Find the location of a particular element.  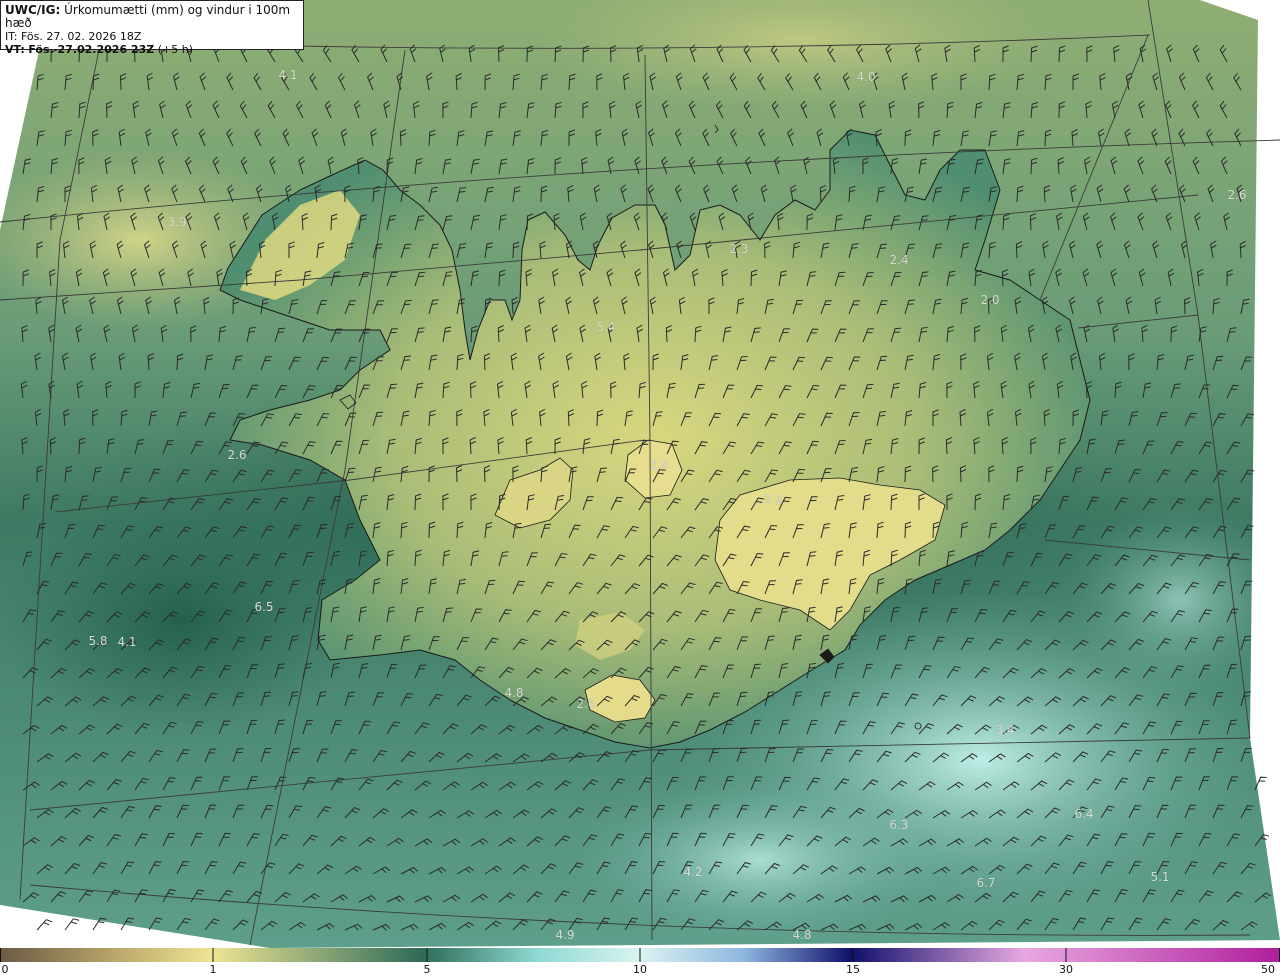

valid-time: Fös. 27.02.2026 23Z is located at coordinates (91, 49).